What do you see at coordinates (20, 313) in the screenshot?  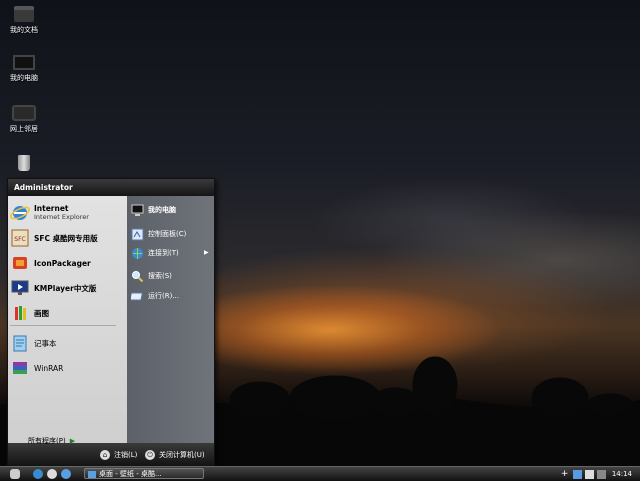 I see `paint-icon` at bounding box center [20, 313].